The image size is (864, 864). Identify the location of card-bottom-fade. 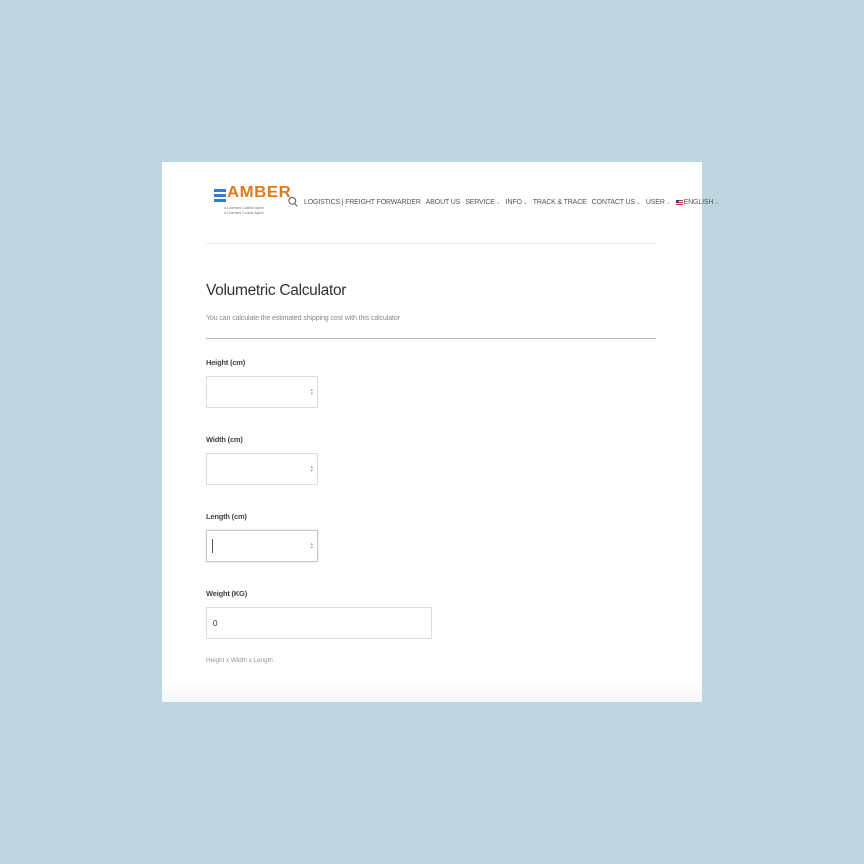
(432, 692).